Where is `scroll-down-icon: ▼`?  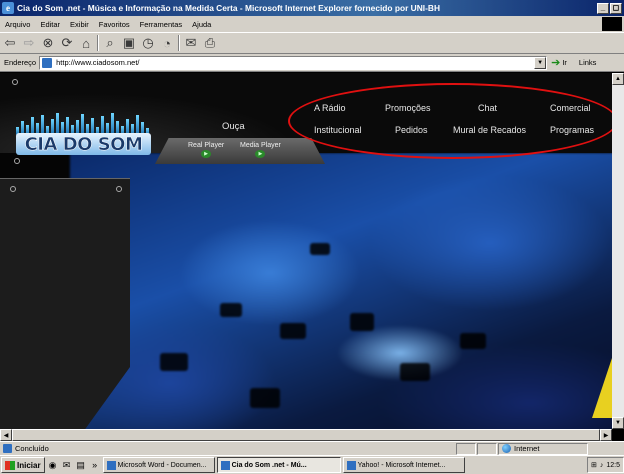 scroll-down-icon: ▼ is located at coordinates (618, 423).